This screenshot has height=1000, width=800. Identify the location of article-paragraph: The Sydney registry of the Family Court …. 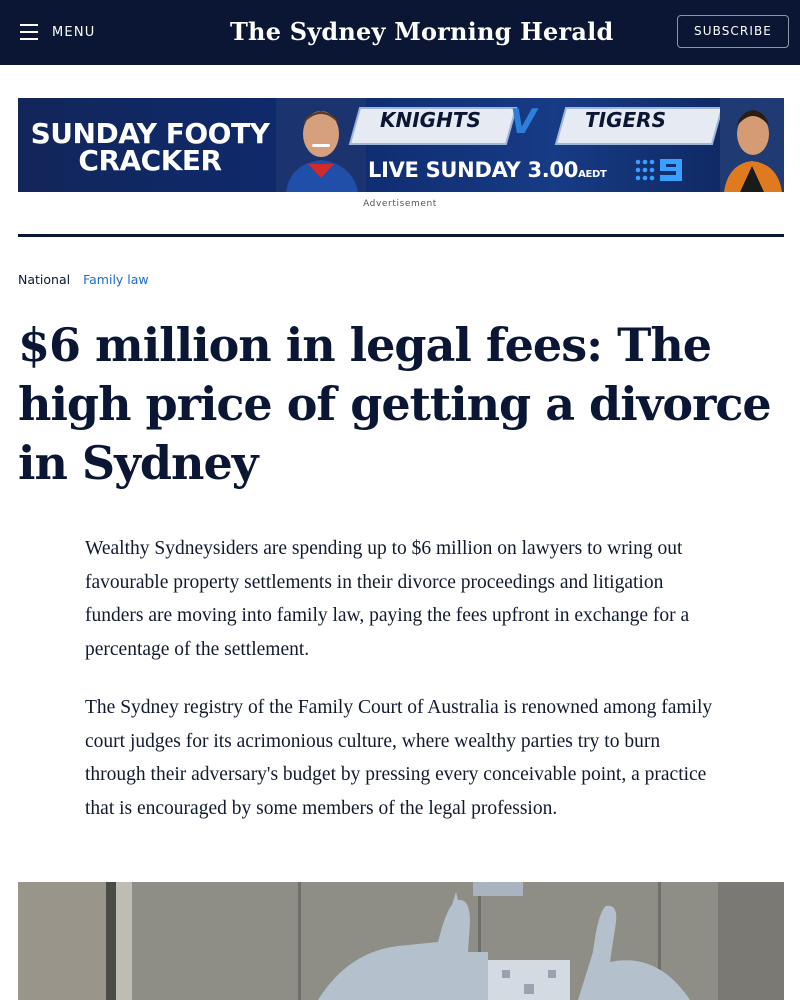
(399, 758).